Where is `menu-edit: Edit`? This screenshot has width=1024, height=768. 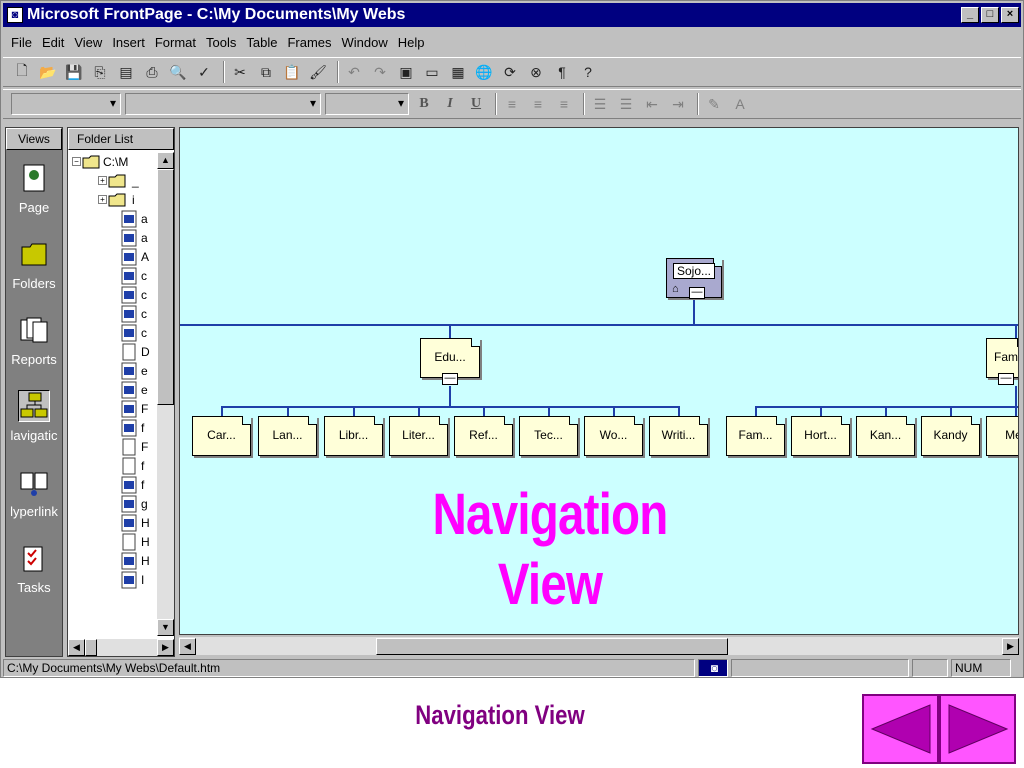
menu-edit: Edit is located at coordinates (53, 42).